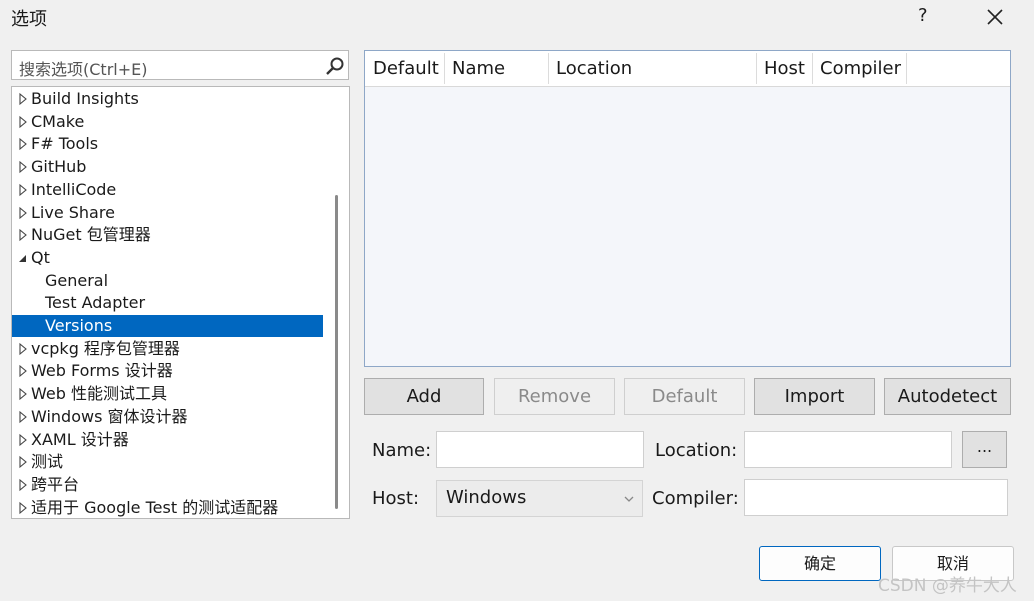 The height and width of the screenshot is (601, 1034). I want to click on location-label: Location:, so click(696, 450).